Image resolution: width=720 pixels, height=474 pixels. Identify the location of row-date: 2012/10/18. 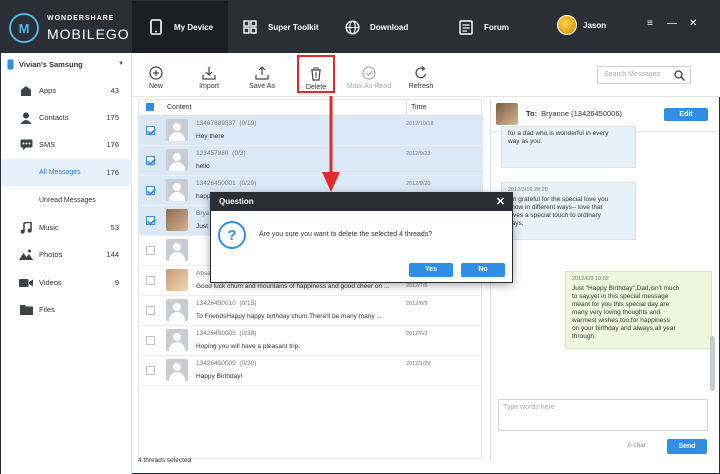
(420, 124).